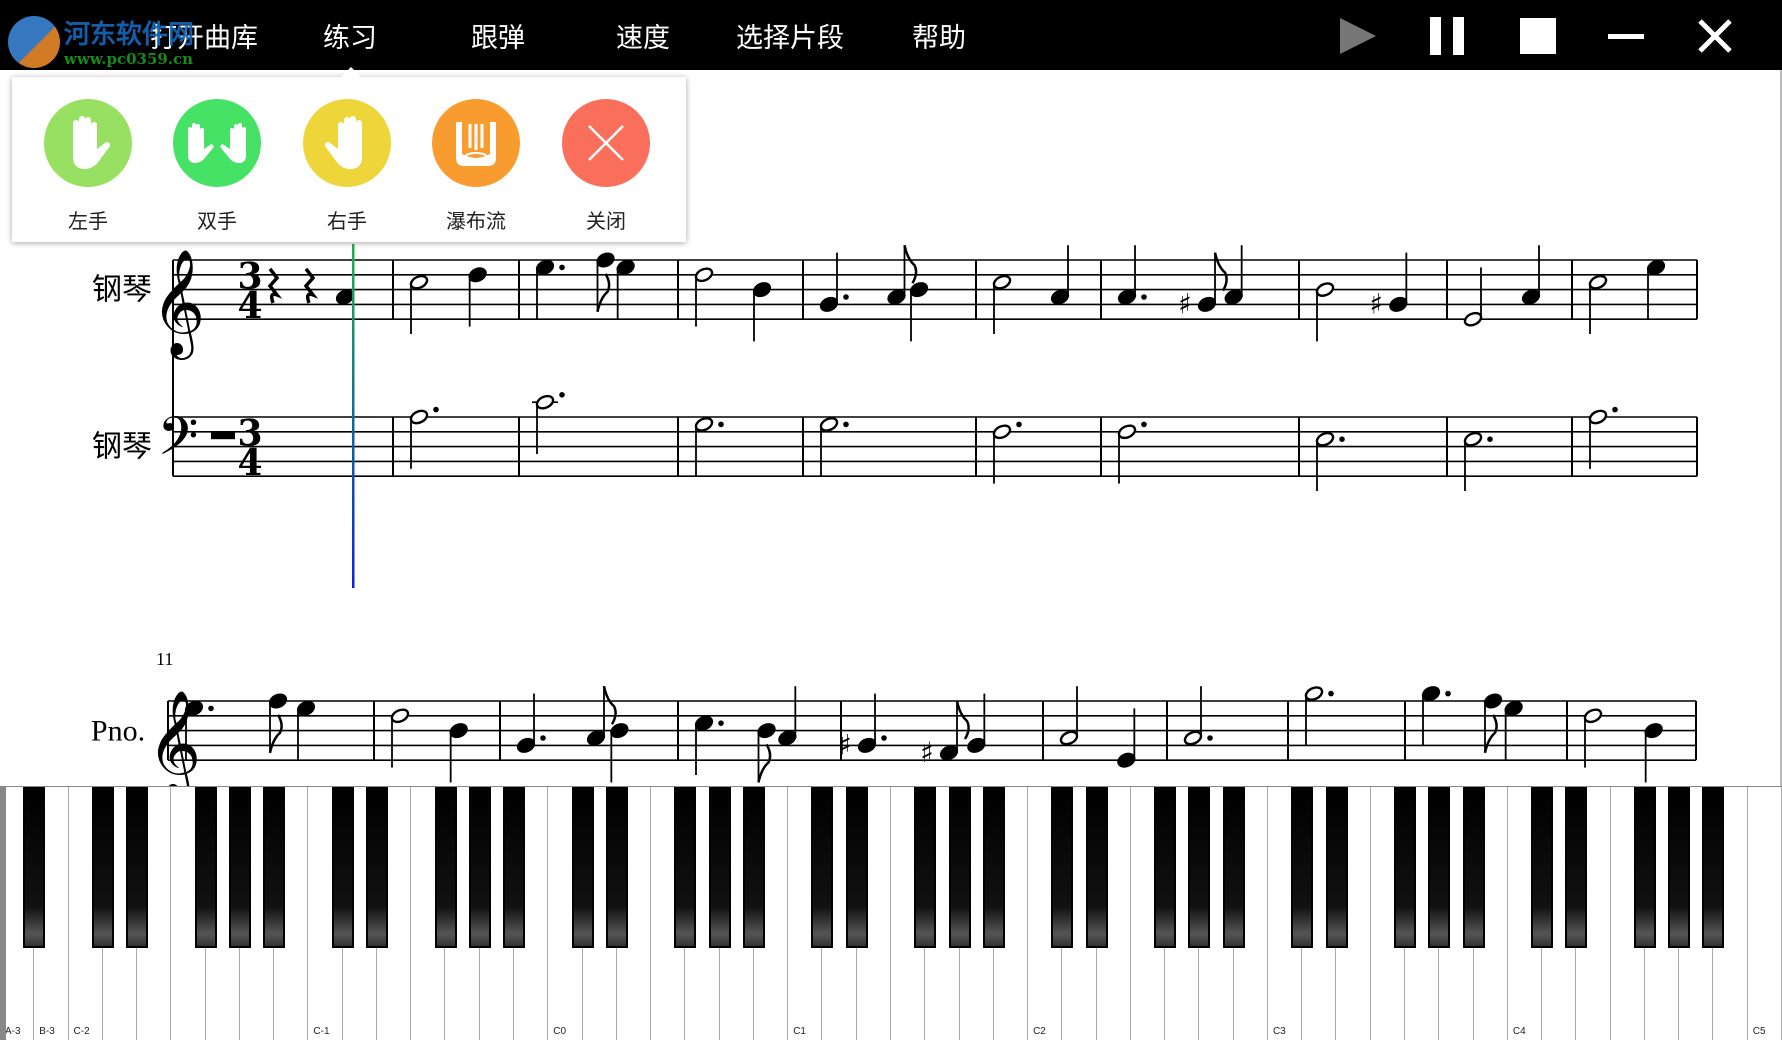 This screenshot has height=1041, width=1782. I want to click on waterfall-button: 瀑布流, so click(476, 166).